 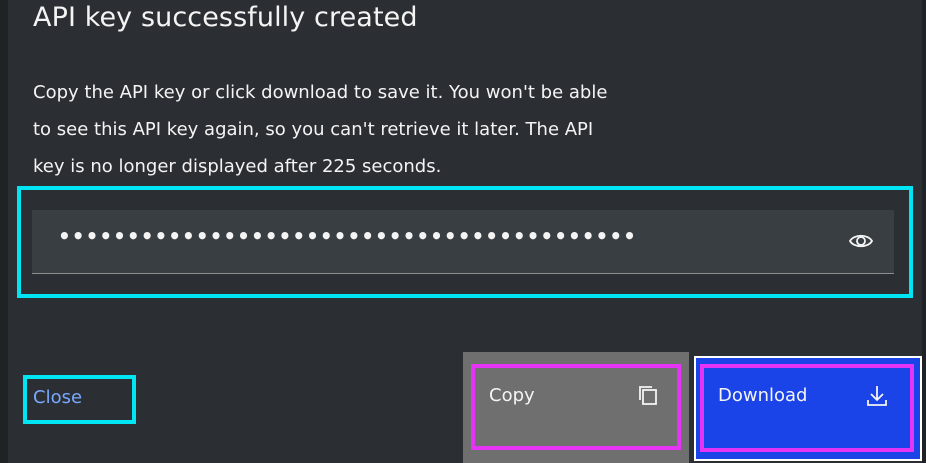 I want to click on copy-icon, so click(x=648, y=395).